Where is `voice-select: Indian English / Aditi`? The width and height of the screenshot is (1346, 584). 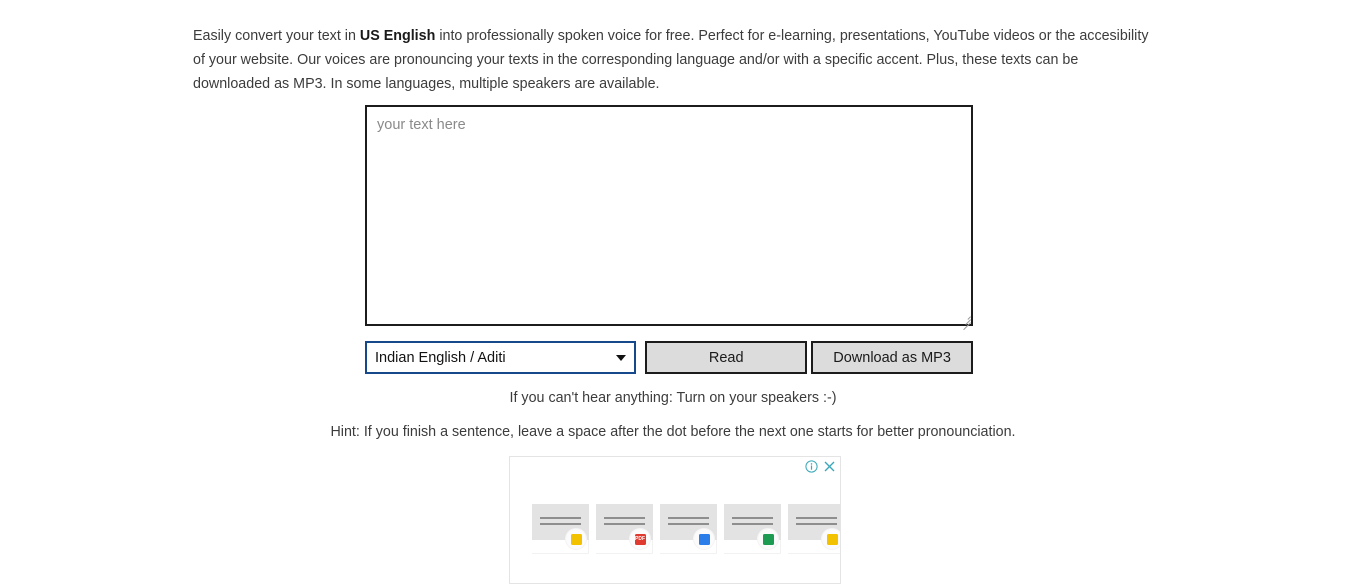
voice-select: Indian English / Aditi is located at coordinates (501, 357).